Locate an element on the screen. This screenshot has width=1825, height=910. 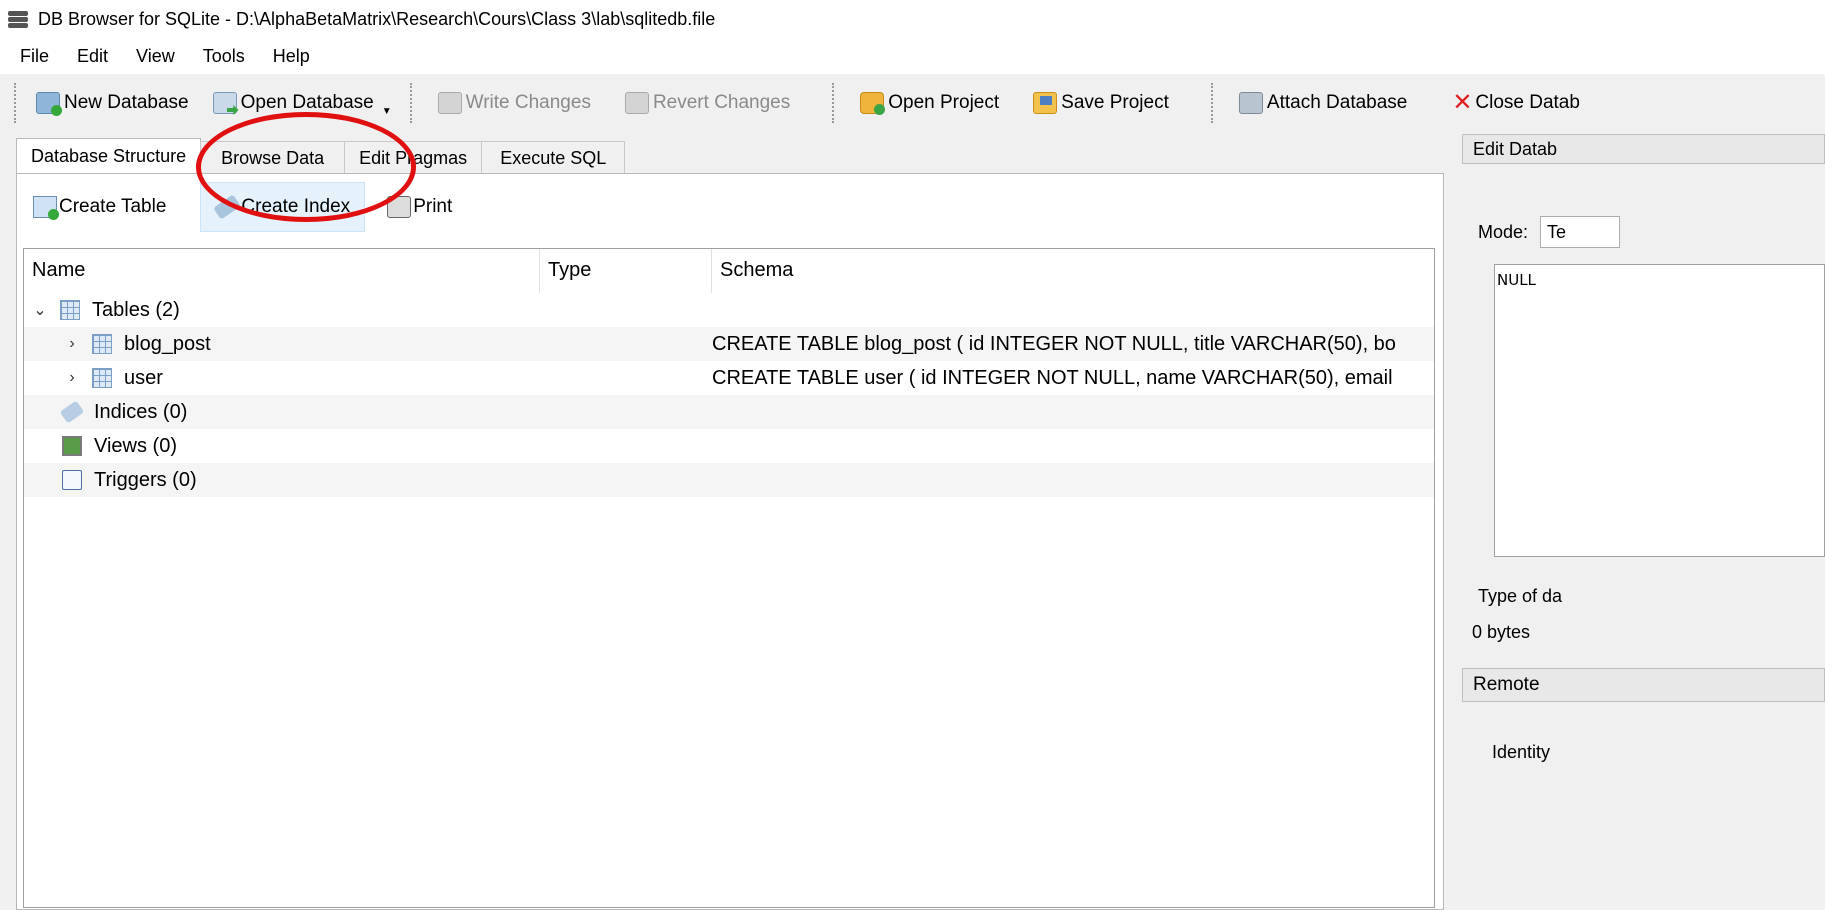
create-index-icon is located at coordinates (227, 207).